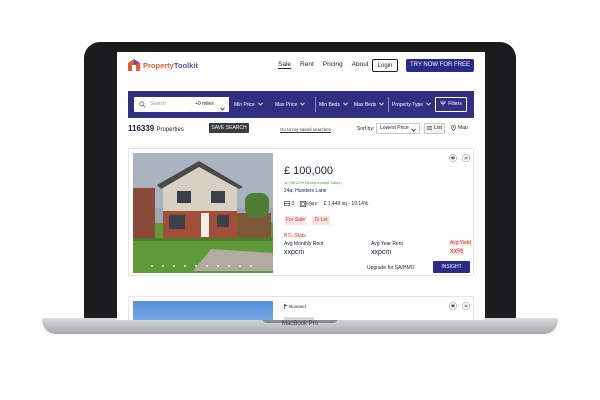 The width and height of the screenshot is (600, 400). Describe the element at coordinates (141, 128) in the screenshot. I see `results-count-number: 116339` at that location.